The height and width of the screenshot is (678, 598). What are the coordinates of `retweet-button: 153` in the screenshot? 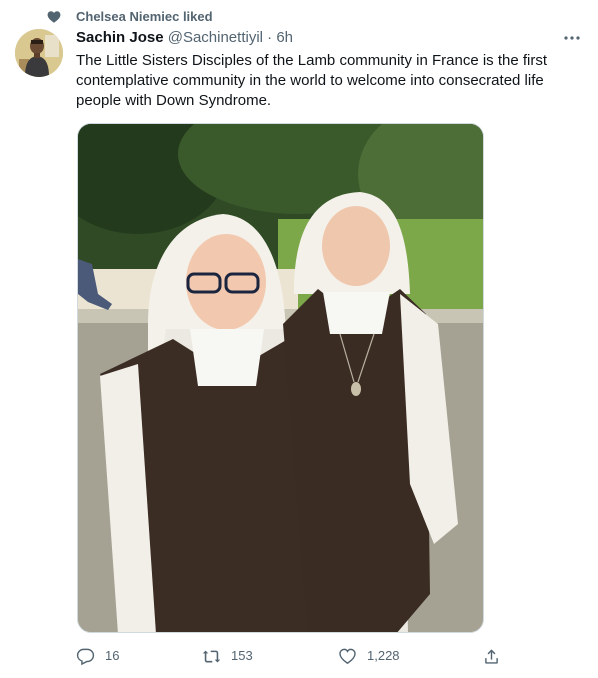 It's located at (227, 656).